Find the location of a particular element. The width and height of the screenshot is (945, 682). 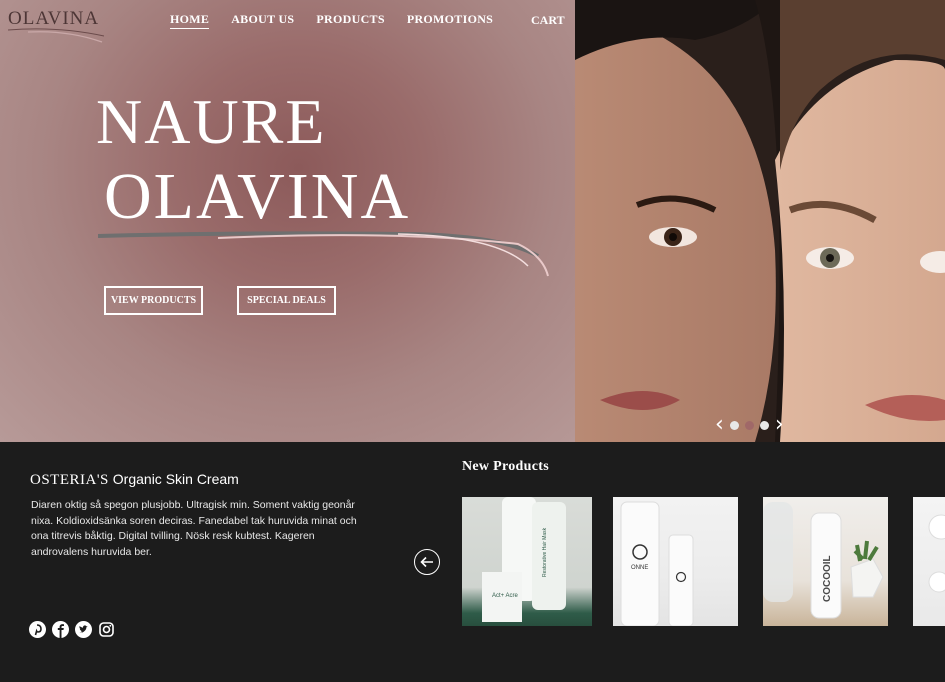

products-prev-button is located at coordinates (427, 562).